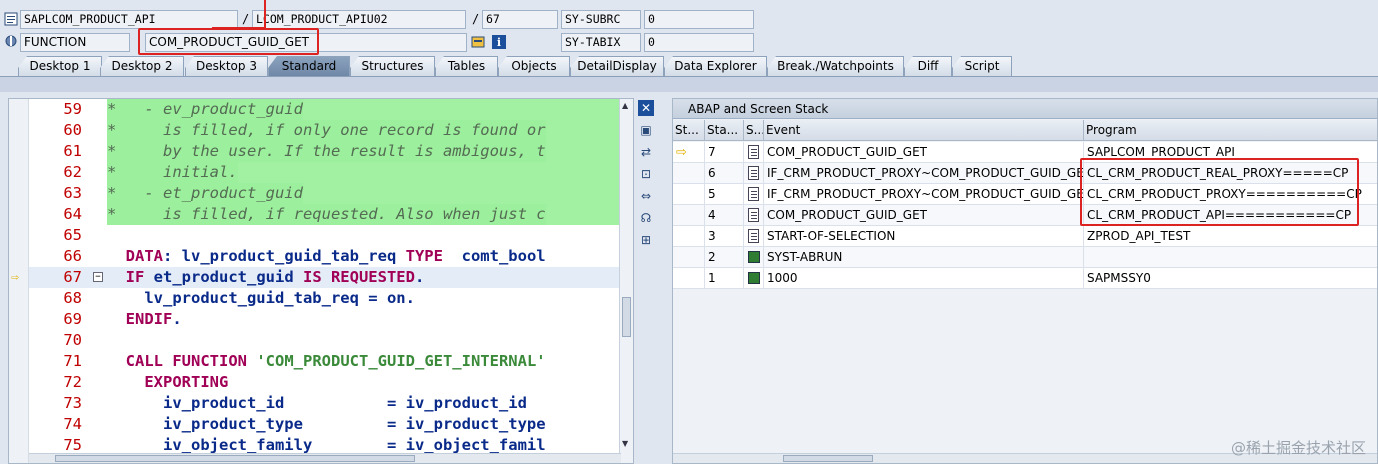 The height and width of the screenshot is (464, 1378). What do you see at coordinates (724, 152) in the screenshot?
I see `stack-level-cell: 7` at bounding box center [724, 152].